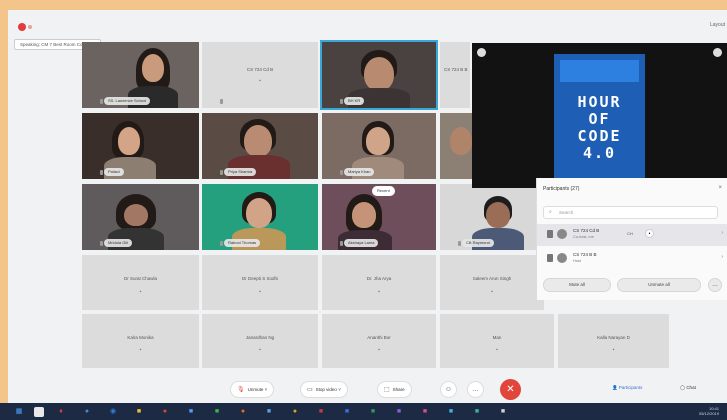 The height and width of the screenshot is (420, 727). Describe the element at coordinates (19, 412) in the screenshot. I see `start-icon: ▦` at that location.